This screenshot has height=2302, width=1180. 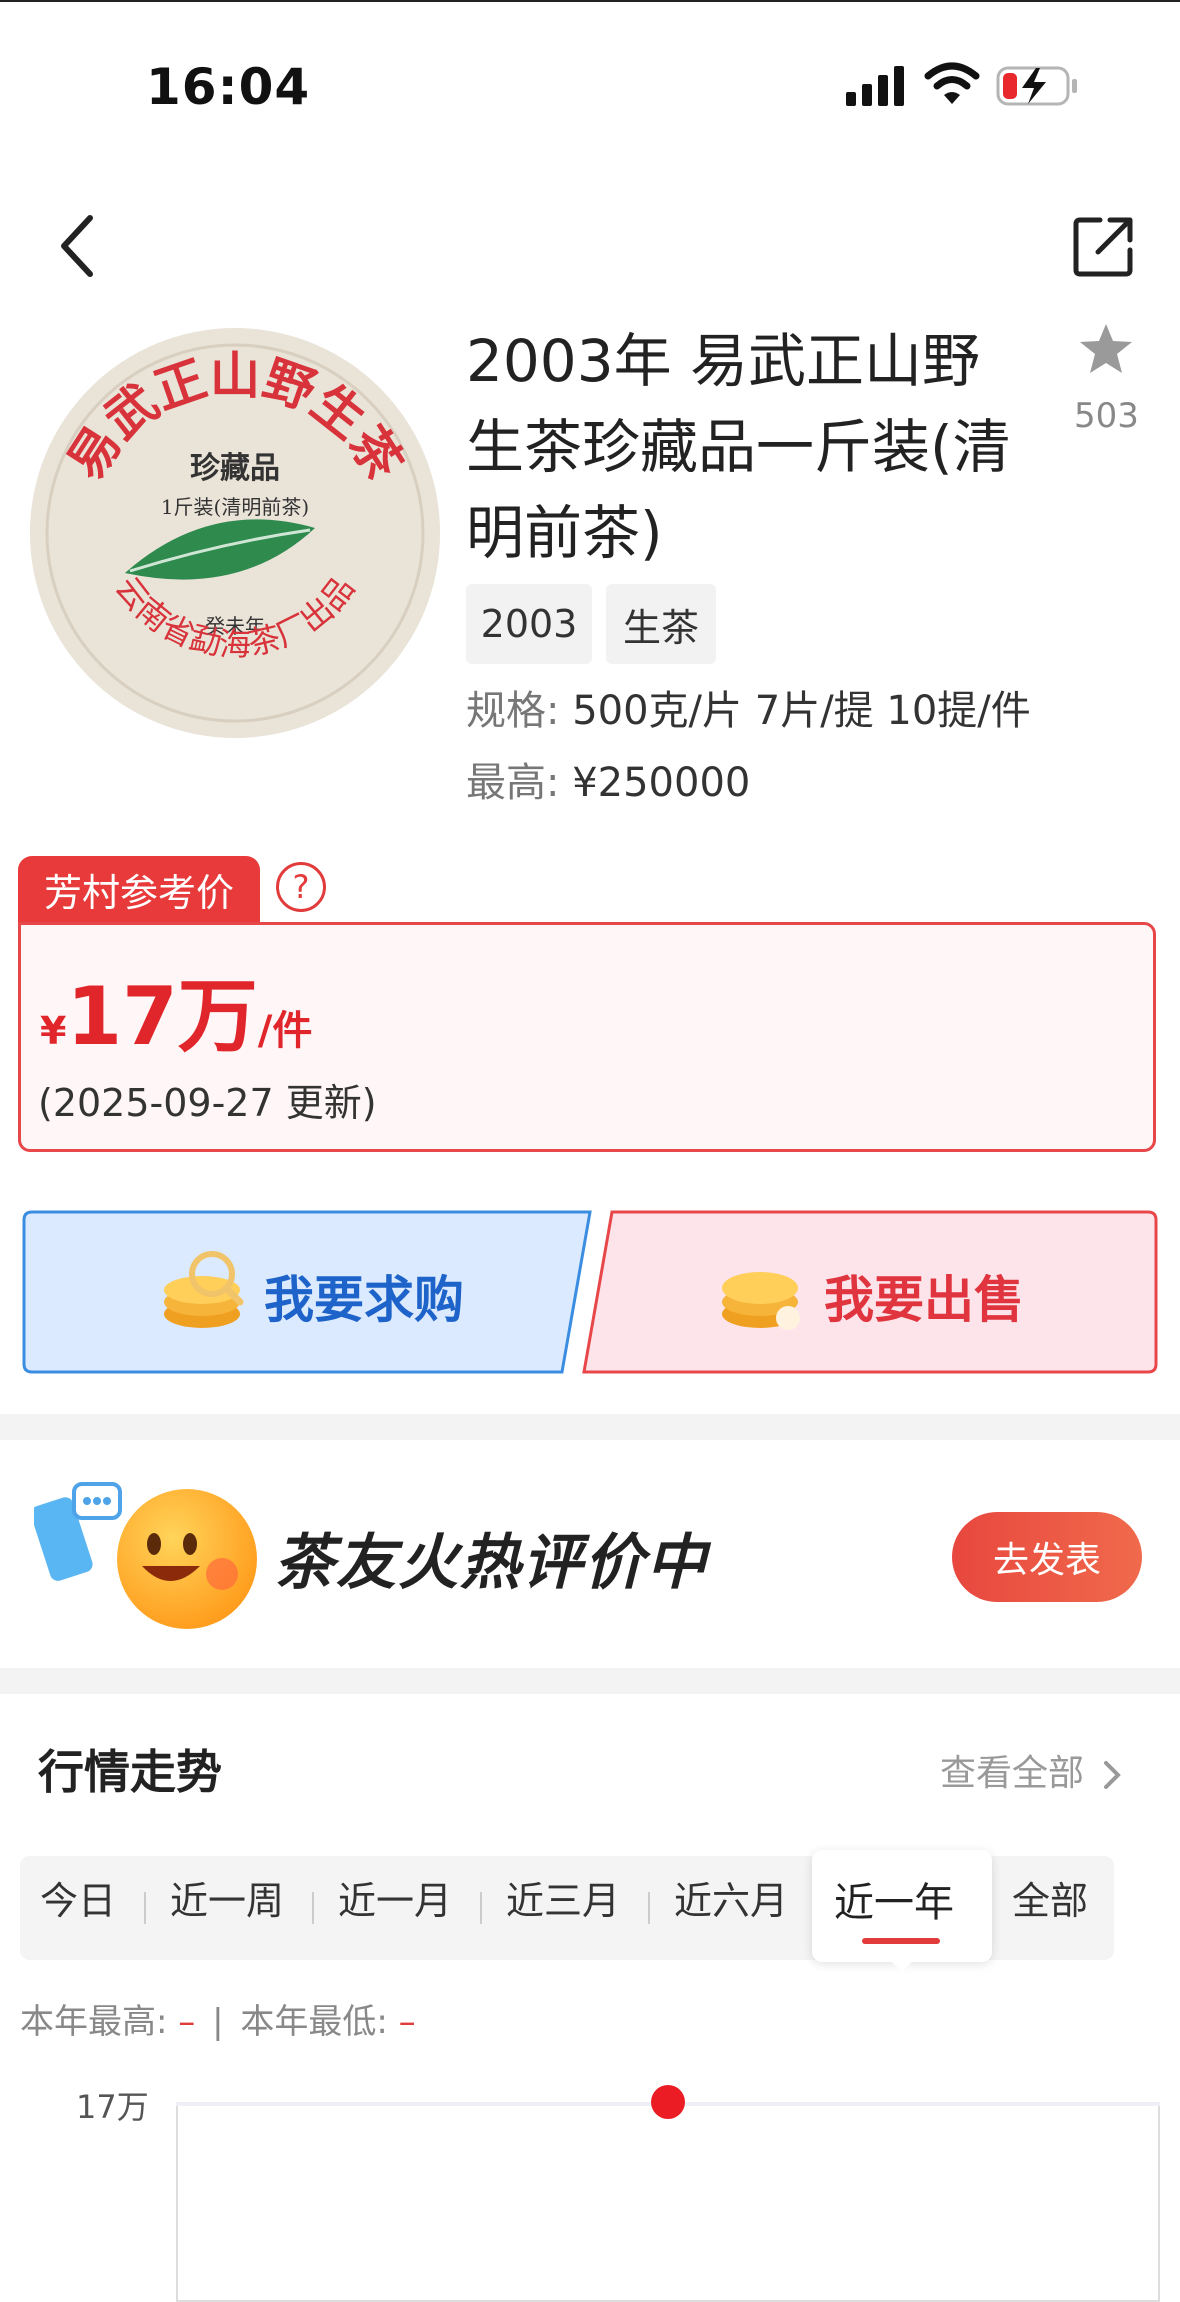 What do you see at coordinates (661, 624) in the screenshot?
I see `tag-type: 生茶` at bounding box center [661, 624].